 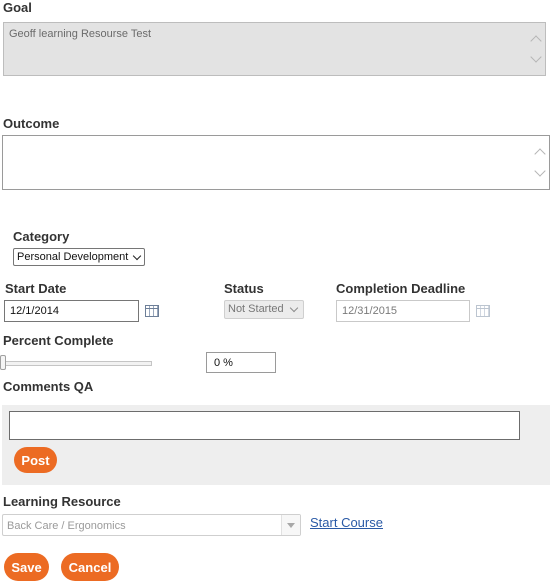 What do you see at coordinates (80, 34) in the screenshot?
I see `goal-value: Geoff learning Resourse Test` at bounding box center [80, 34].